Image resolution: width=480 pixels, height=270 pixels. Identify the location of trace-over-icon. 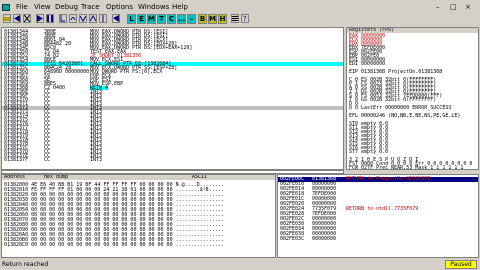
(93, 18).